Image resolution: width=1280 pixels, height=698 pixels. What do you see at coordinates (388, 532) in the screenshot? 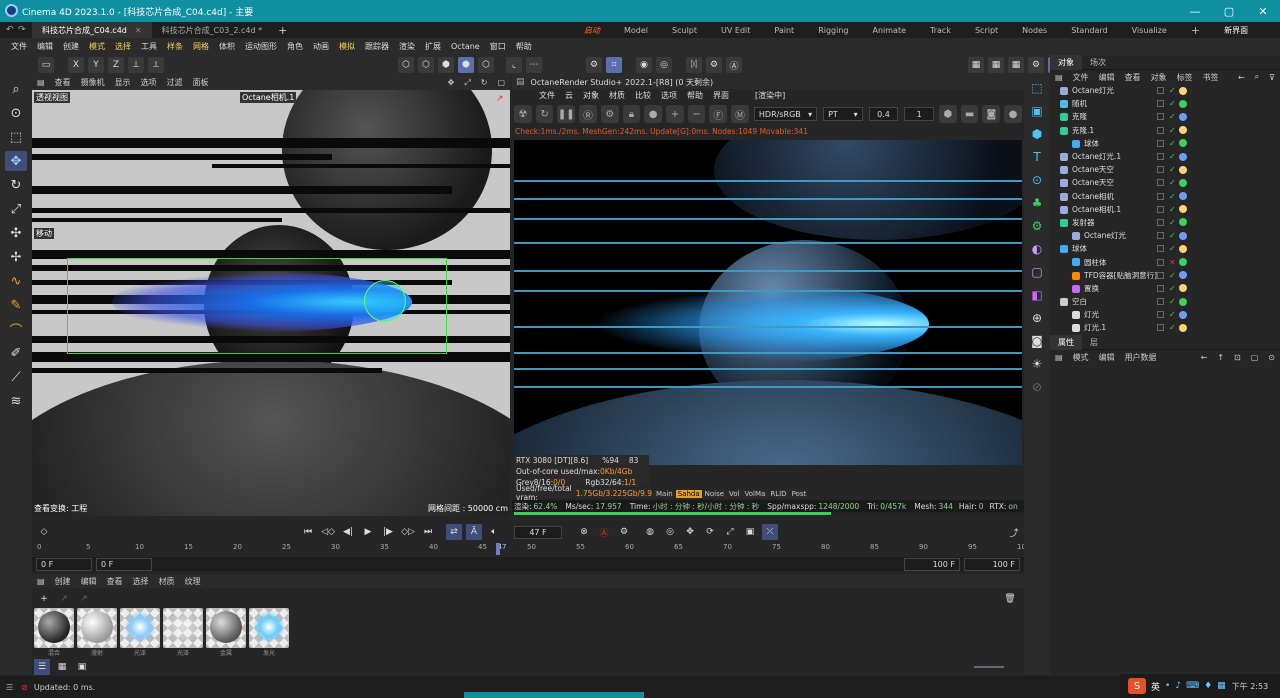
I see `next-frame-icon: |▶` at bounding box center [388, 532].